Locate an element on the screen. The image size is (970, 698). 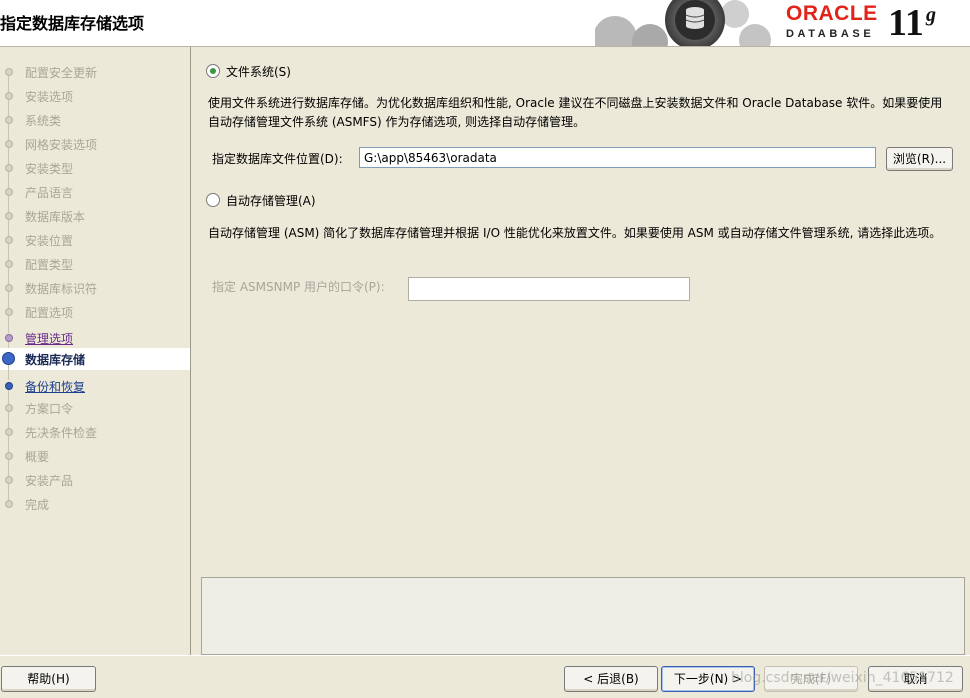
nav-step-label: 安装位置 is located at coordinates (49, 241).